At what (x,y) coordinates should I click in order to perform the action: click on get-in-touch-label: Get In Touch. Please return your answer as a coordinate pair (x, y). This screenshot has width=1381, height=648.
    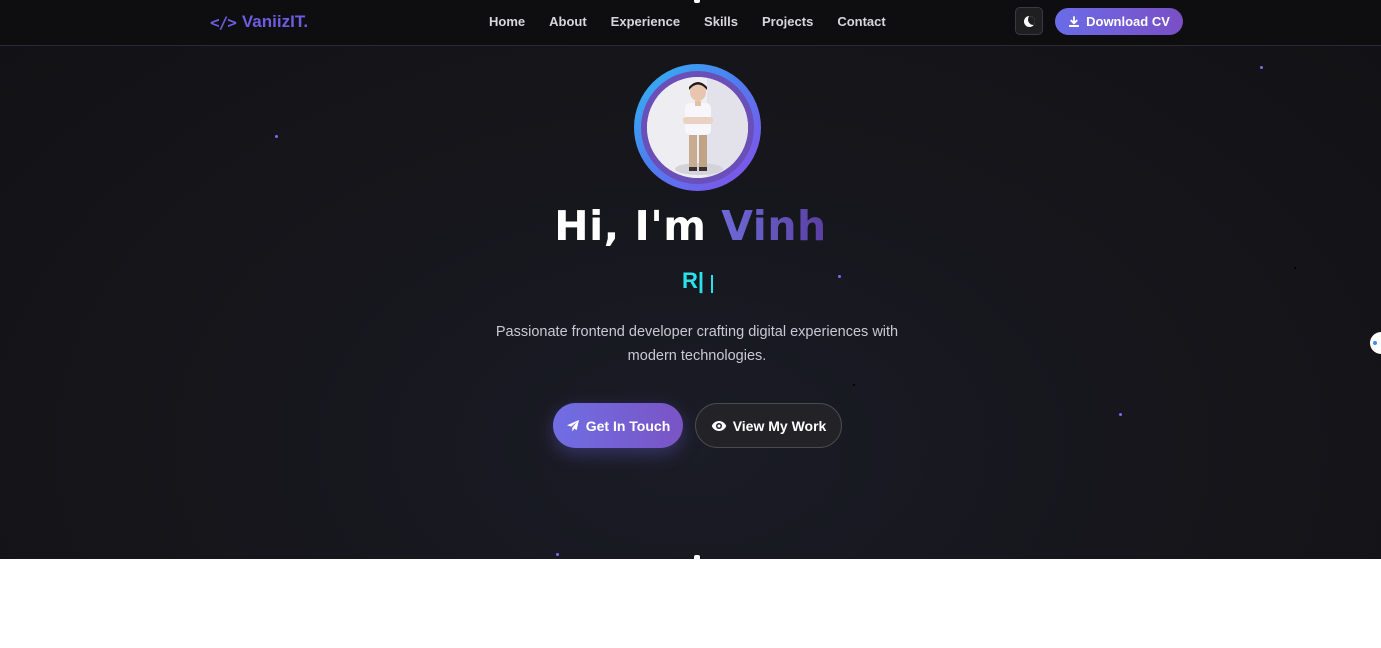
    Looking at the image, I should click on (628, 425).